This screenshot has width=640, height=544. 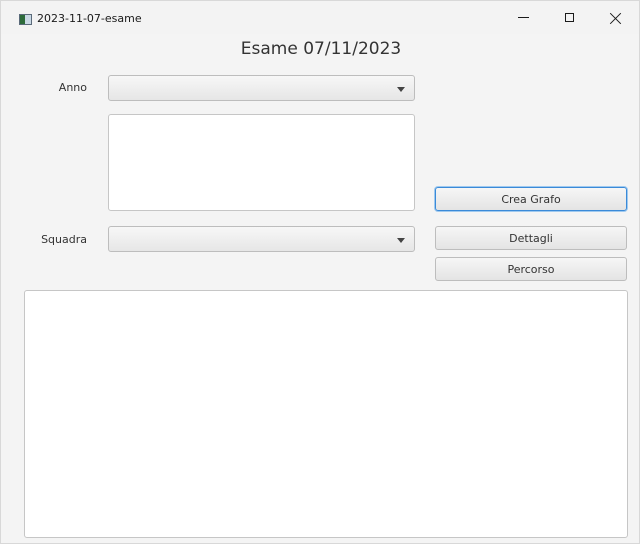 I want to click on maximize-button, so click(x=569, y=17).